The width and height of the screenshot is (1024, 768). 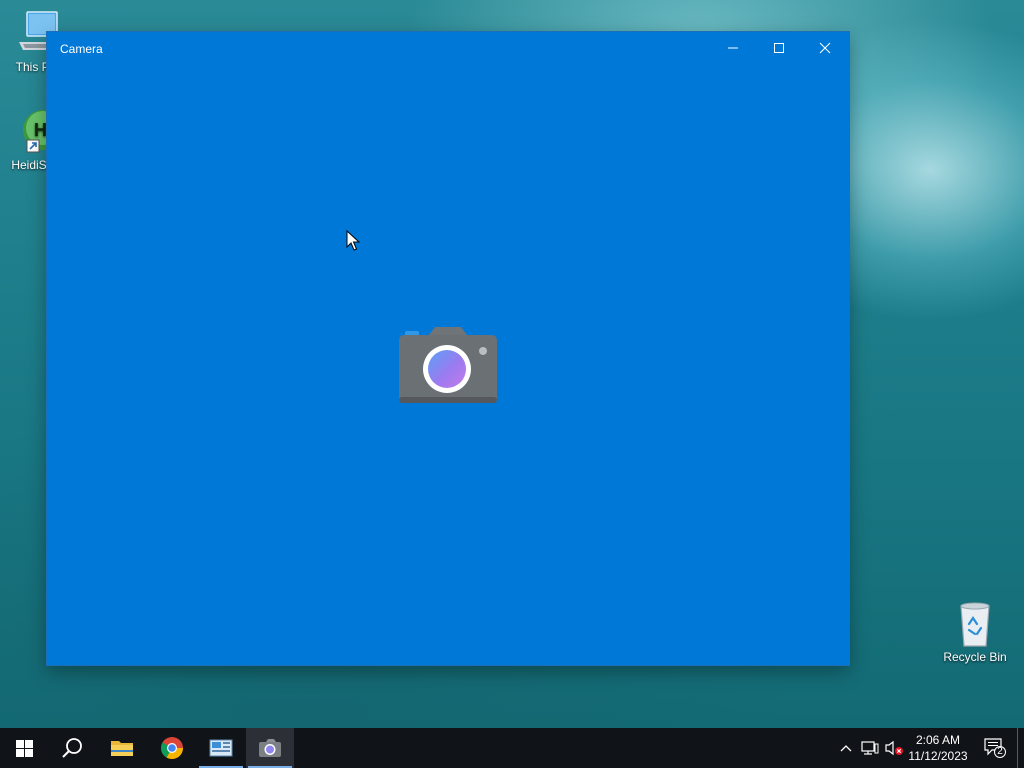 I want to click on camera-icon, so click(x=270, y=748).